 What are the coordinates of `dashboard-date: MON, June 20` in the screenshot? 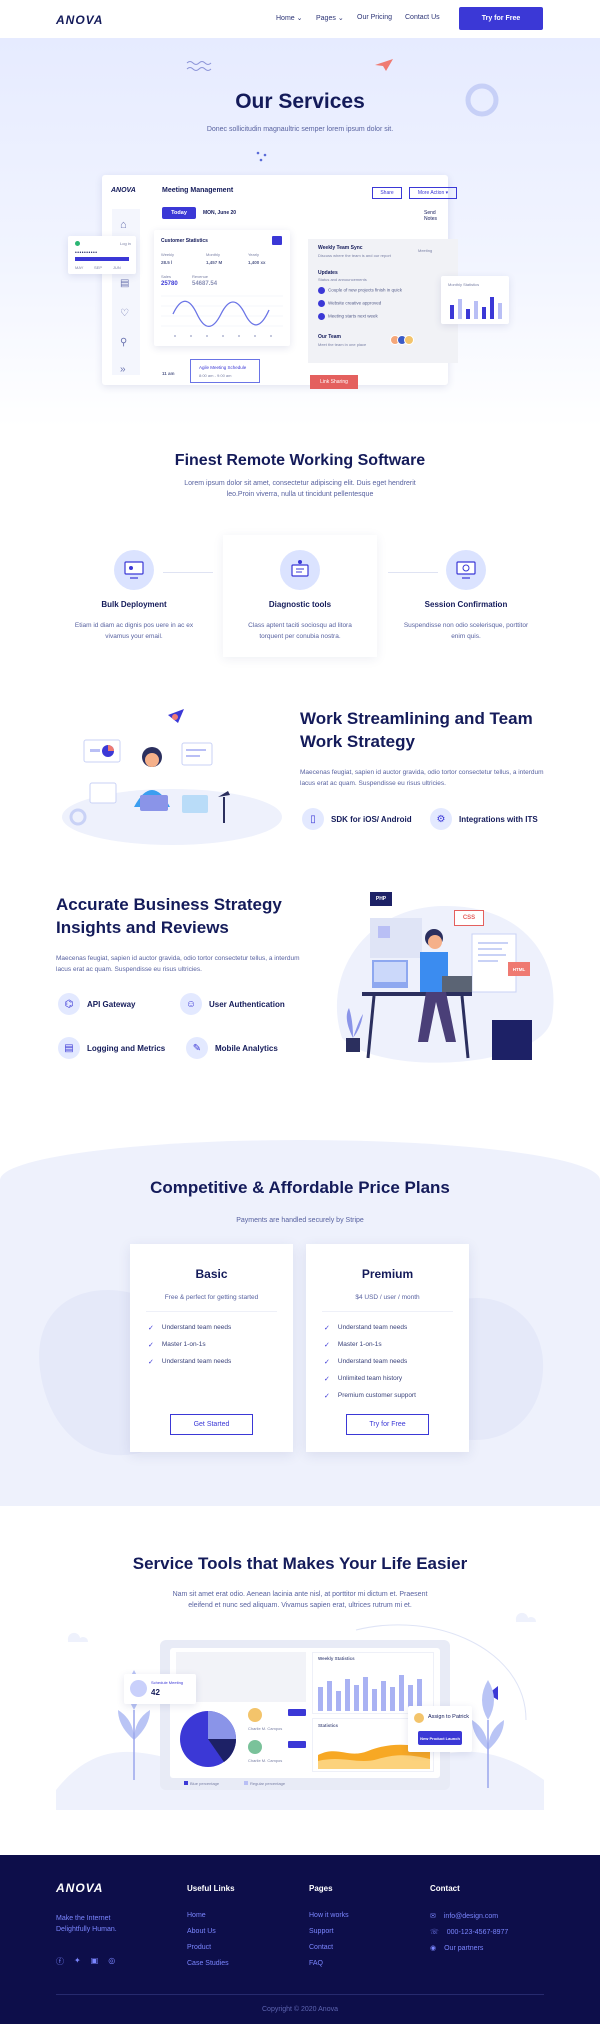 It's located at (220, 213).